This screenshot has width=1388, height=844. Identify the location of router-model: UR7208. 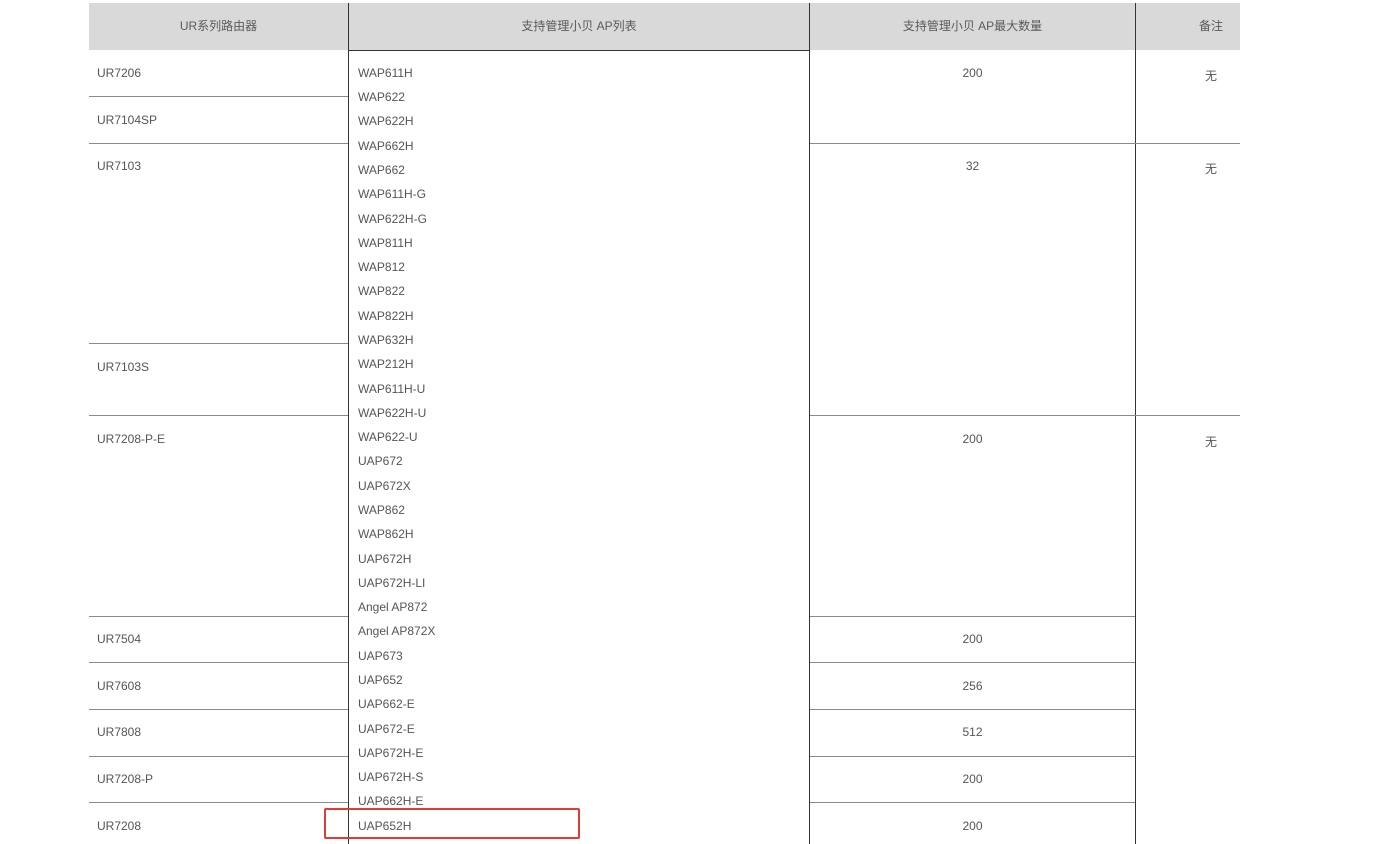
(119, 826).